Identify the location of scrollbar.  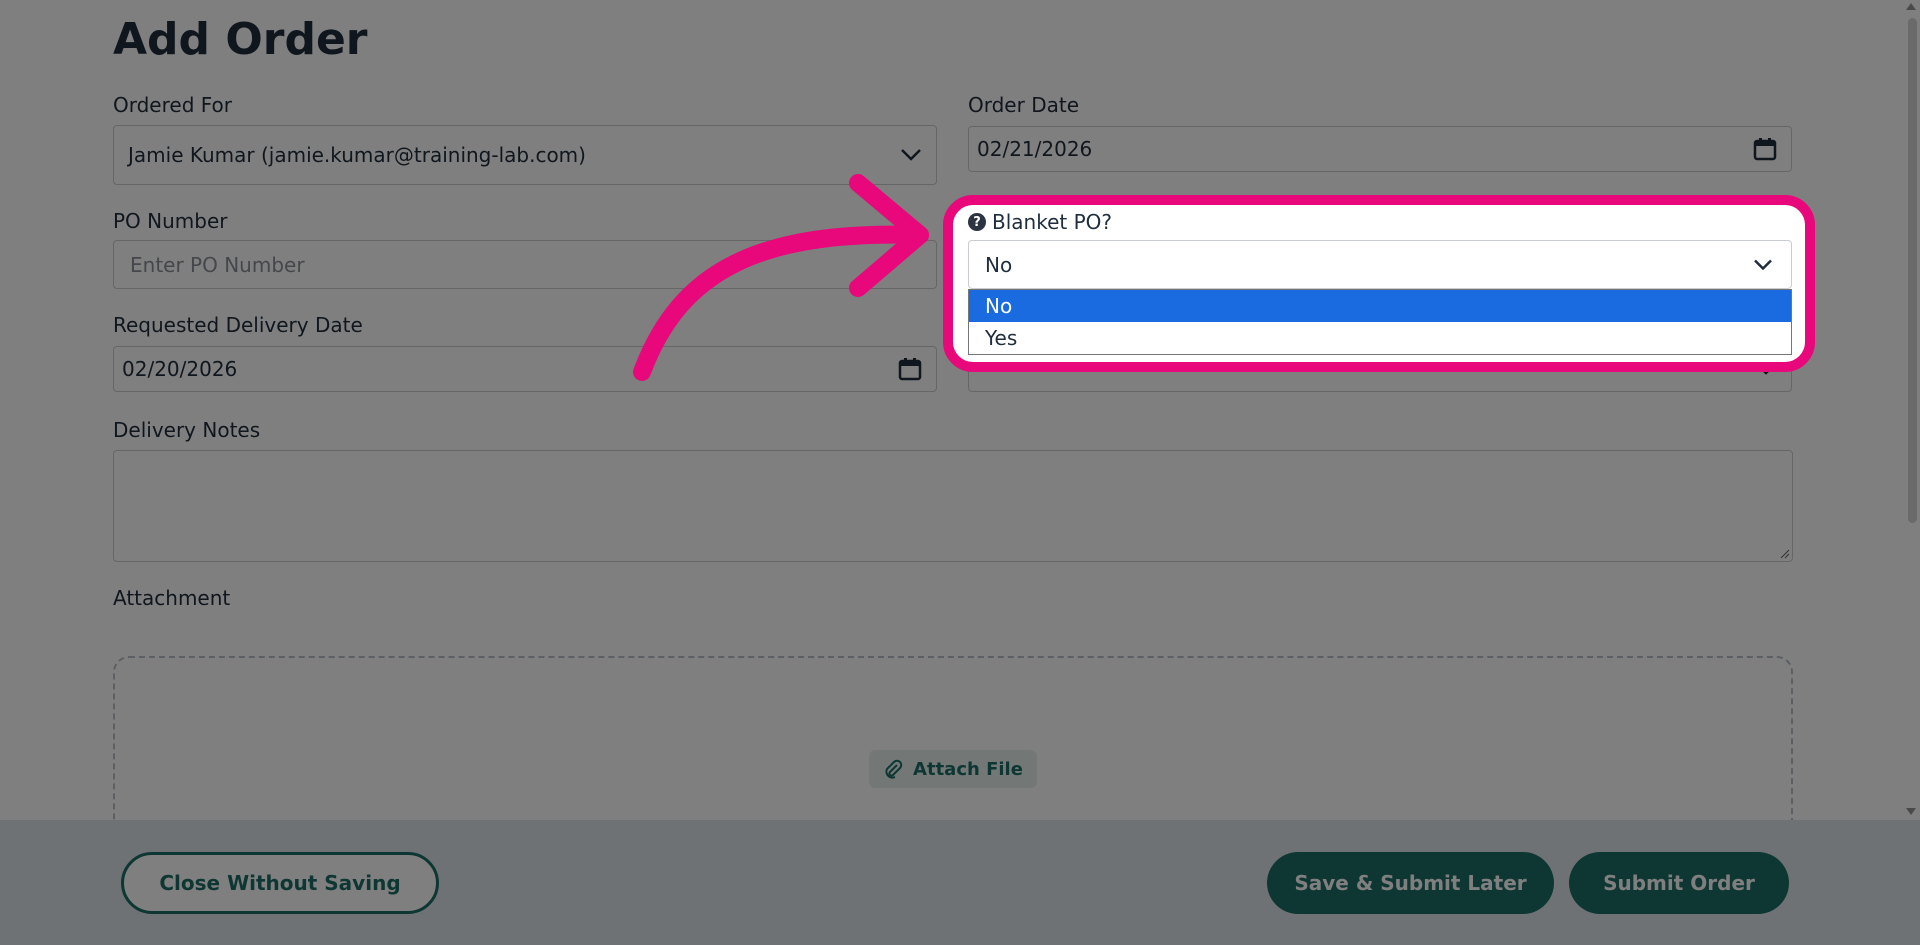
(1912, 410).